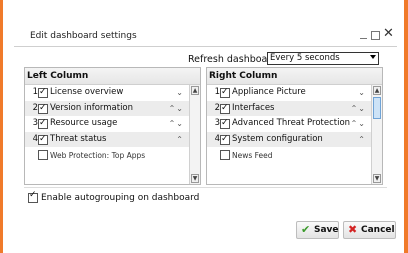 This screenshot has height=253, width=408. What do you see at coordinates (375, 35) in the screenshot?
I see `maximize-icon` at bounding box center [375, 35].